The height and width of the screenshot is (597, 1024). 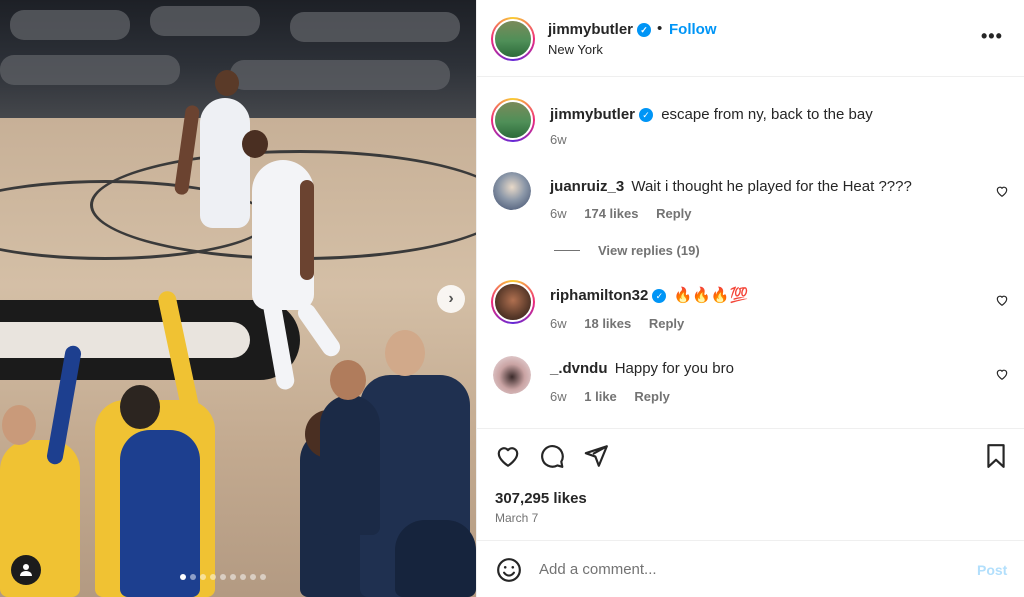 I want to click on chevron-right-icon: ›, so click(x=451, y=298).